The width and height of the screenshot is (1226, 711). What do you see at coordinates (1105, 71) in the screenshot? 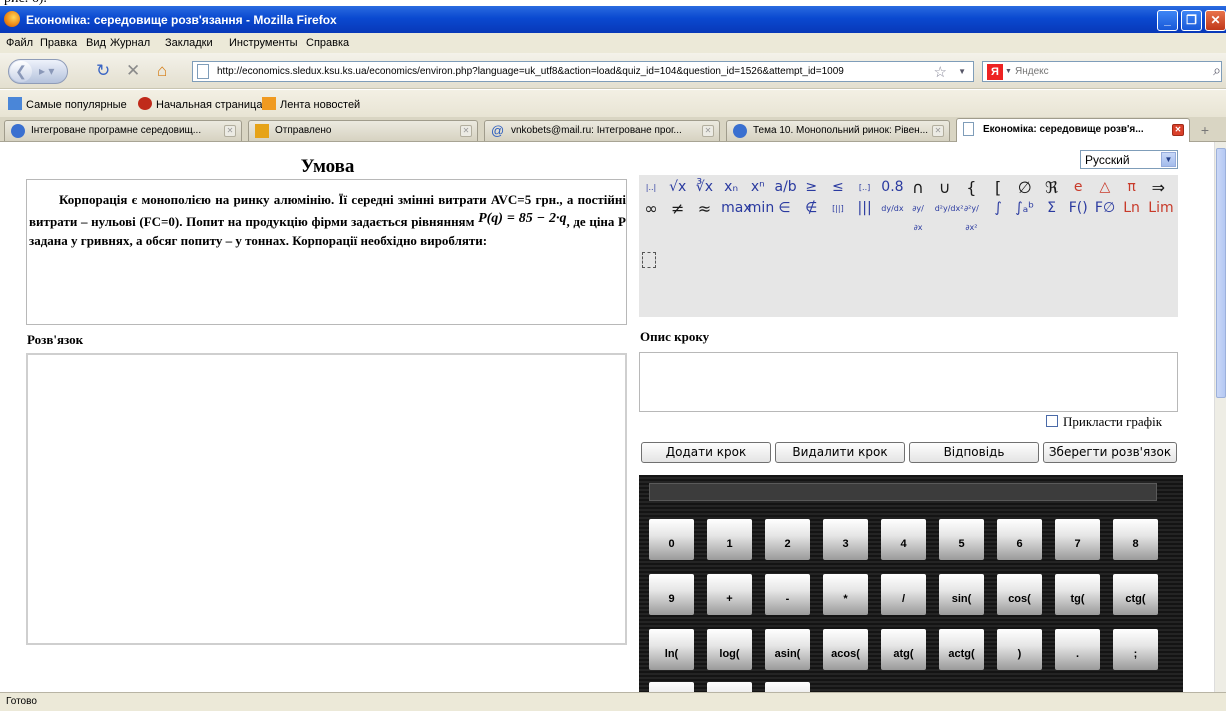
I see `search-input` at bounding box center [1105, 71].